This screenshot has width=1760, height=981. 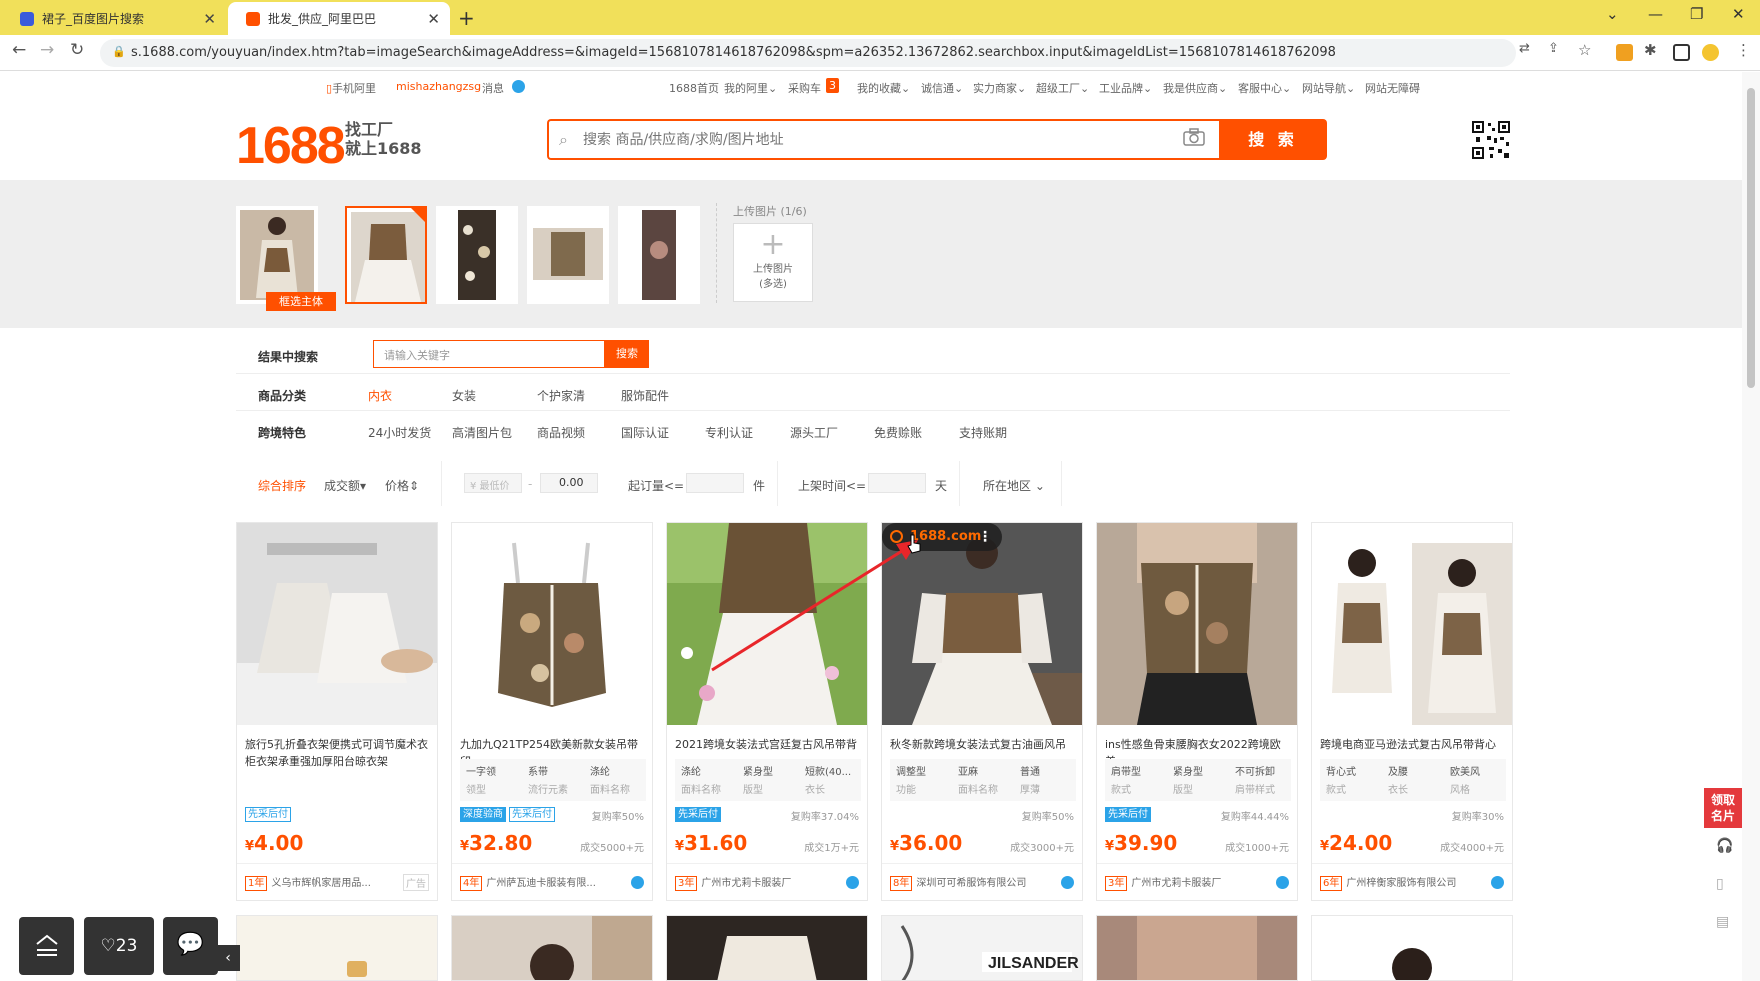 I want to click on collapse-chevron-icon: ‹, so click(x=228, y=958).